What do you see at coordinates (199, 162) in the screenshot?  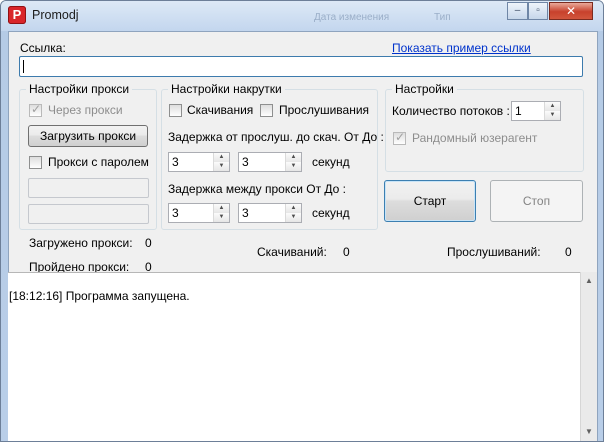 I see `delay-play-from-spinner: 3 ▲ ▼` at bounding box center [199, 162].